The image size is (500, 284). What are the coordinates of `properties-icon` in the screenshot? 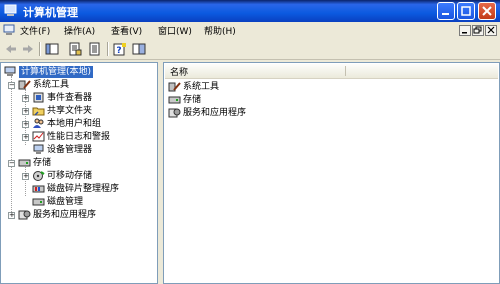 It's located at (75, 49).